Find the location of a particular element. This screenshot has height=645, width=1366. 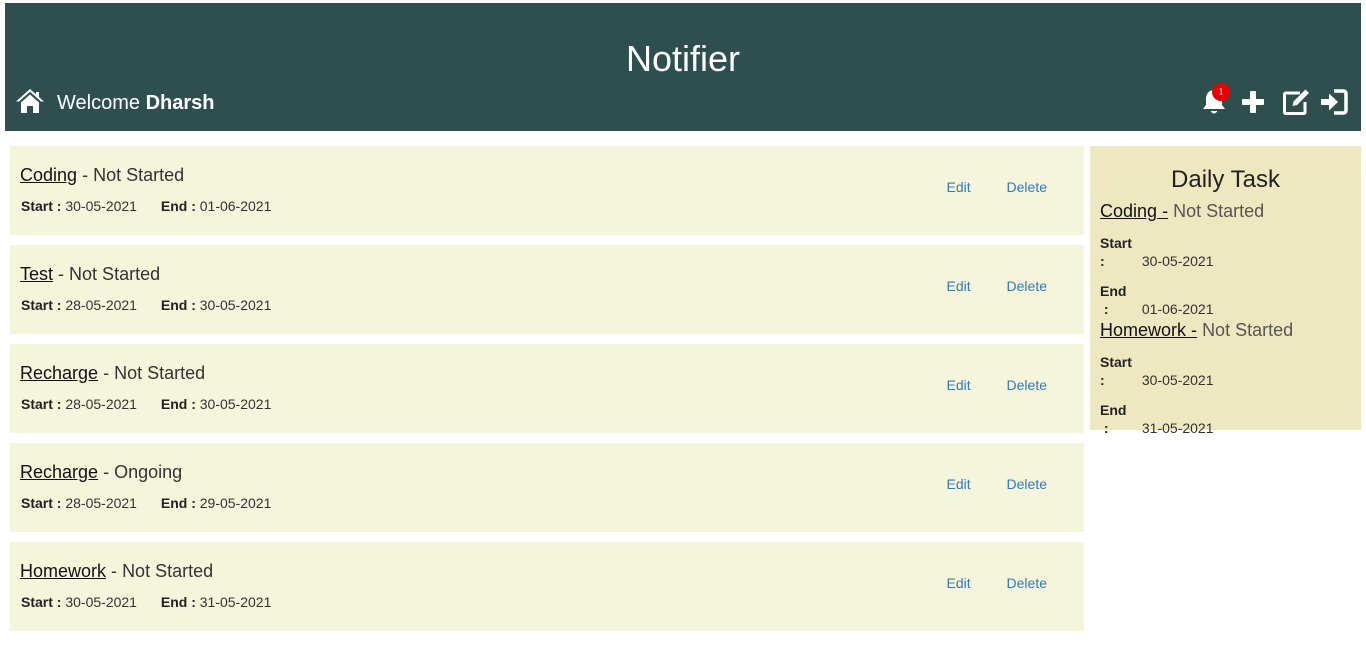

task-title: Test - Not Started is located at coordinates (90, 274).